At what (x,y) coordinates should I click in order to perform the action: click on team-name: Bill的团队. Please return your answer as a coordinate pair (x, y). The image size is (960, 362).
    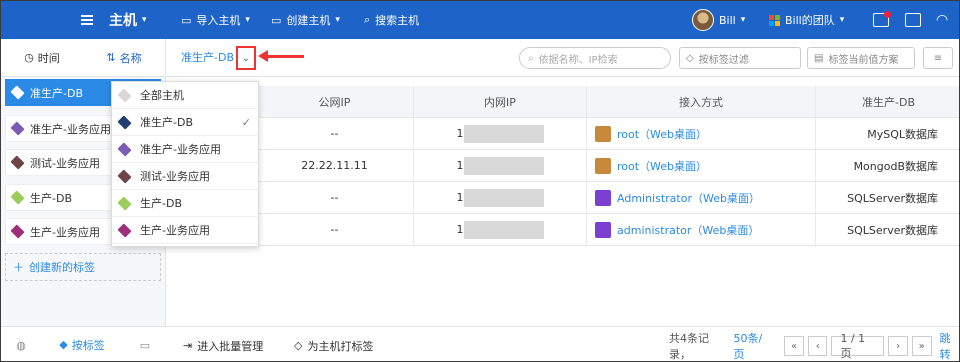
    Looking at the image, I should click on (810, 20).